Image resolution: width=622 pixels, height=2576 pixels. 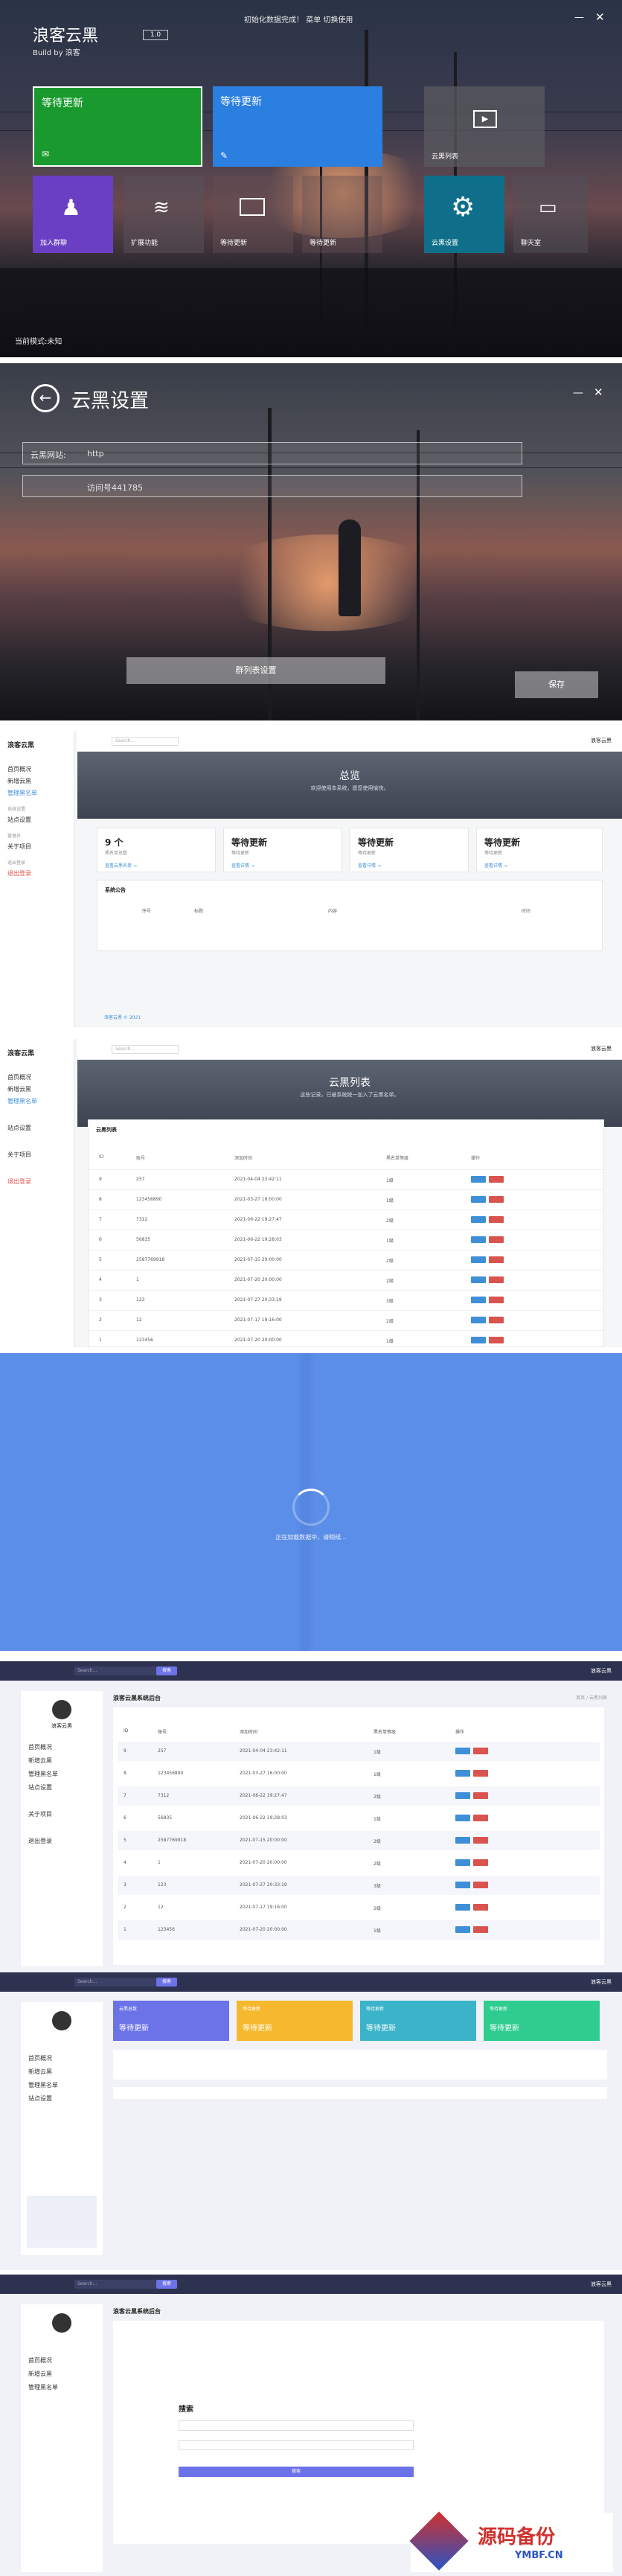 I want to click on tile-update-2: 等待更新 ✎, so click(x=297, y=126).